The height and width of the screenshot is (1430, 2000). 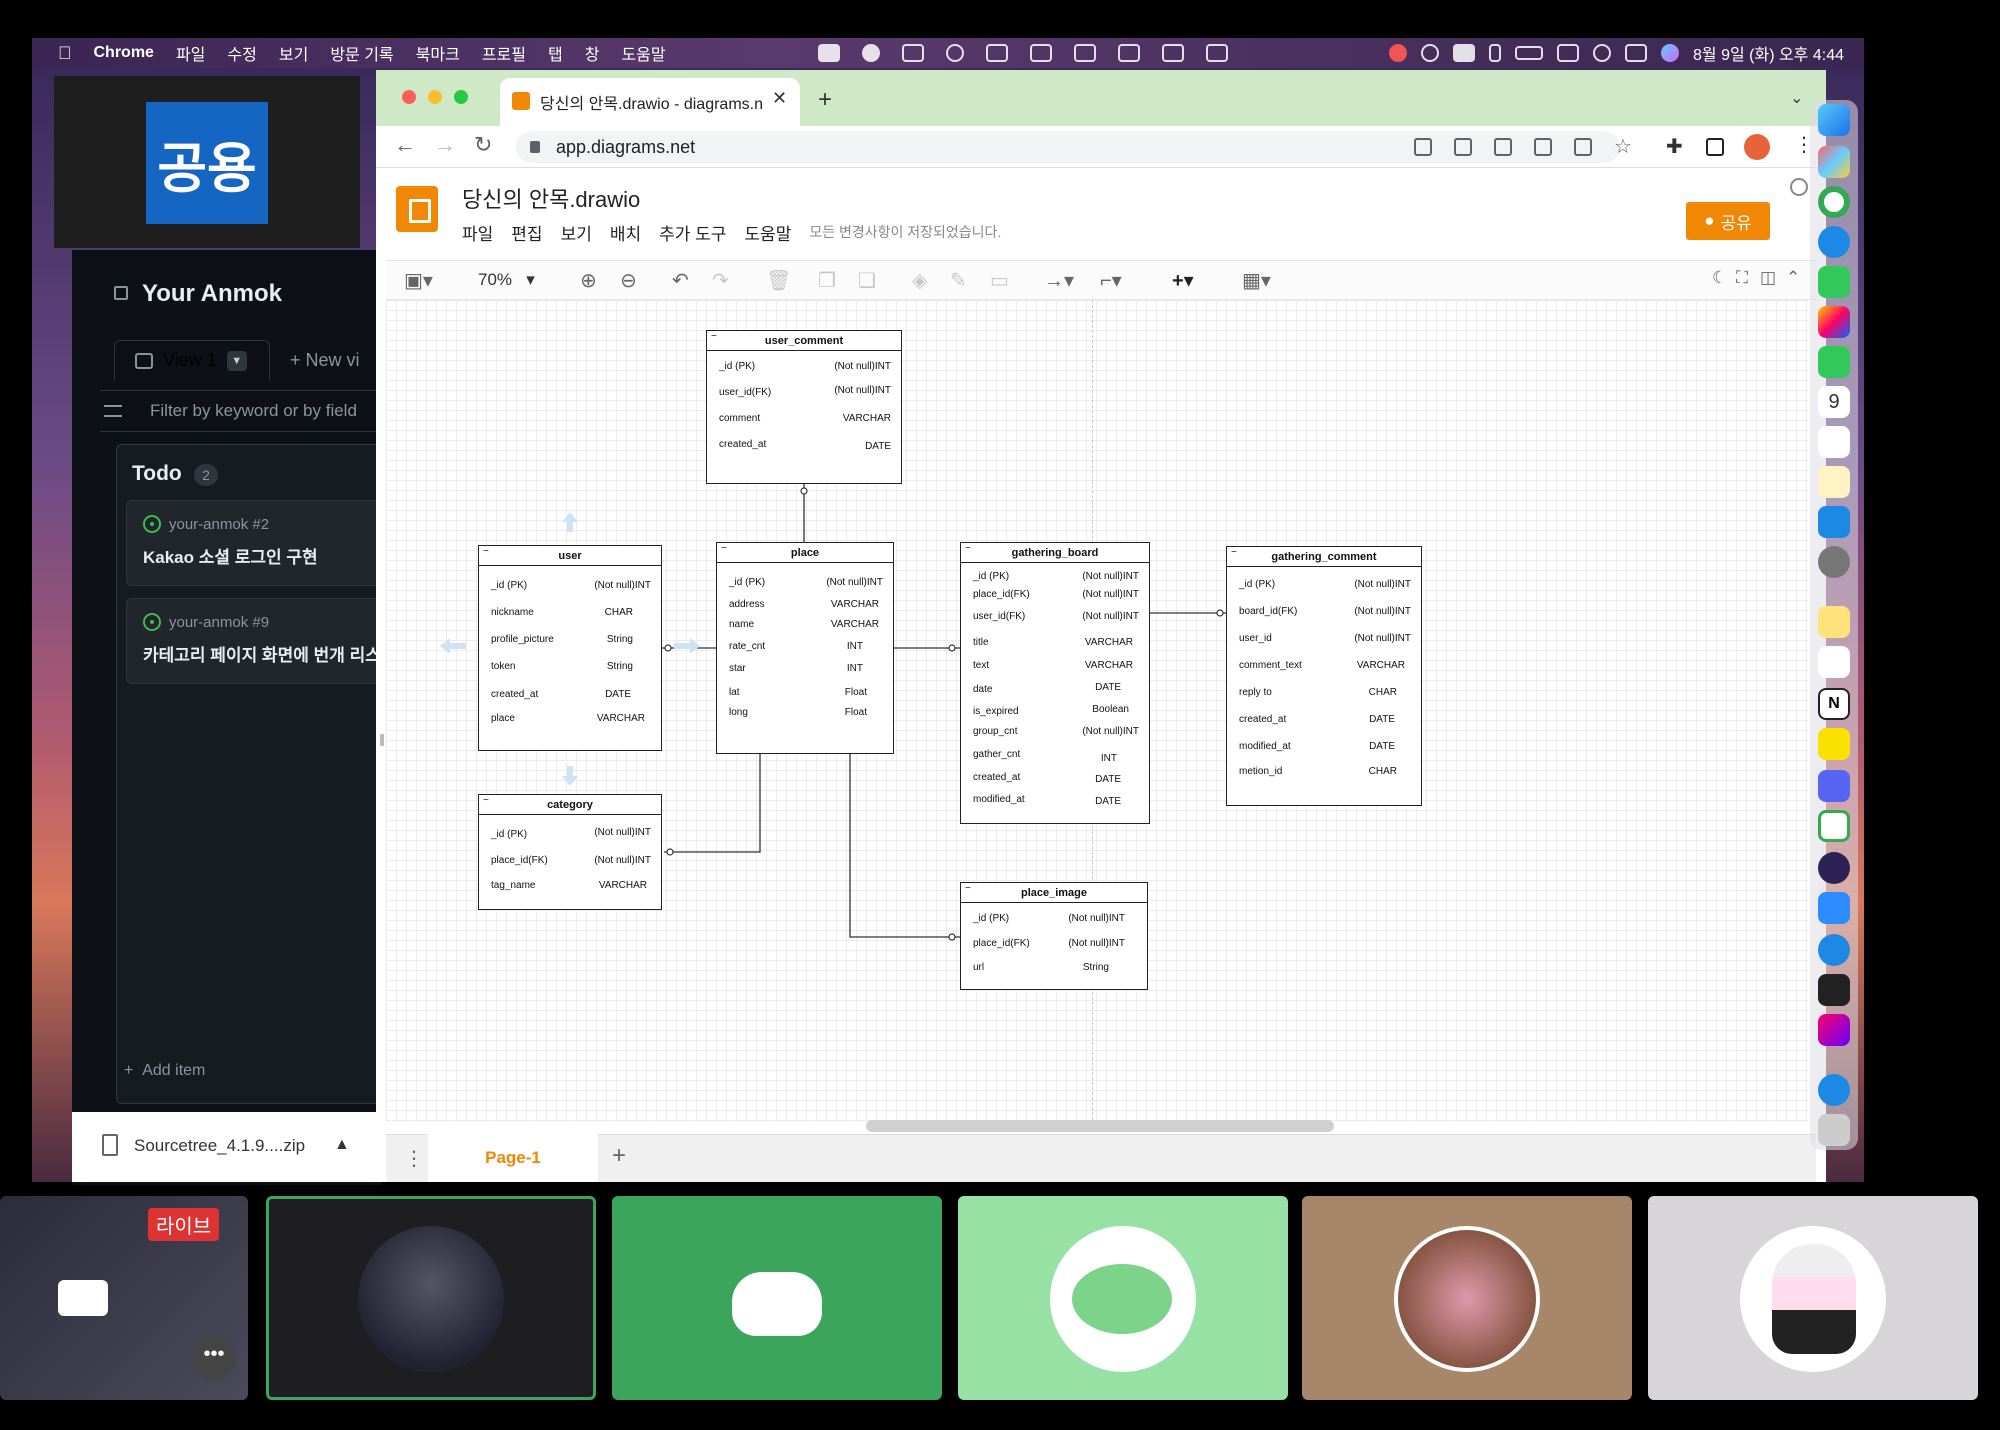 I want to click on safari-icon, so click(x=1834, y=242).